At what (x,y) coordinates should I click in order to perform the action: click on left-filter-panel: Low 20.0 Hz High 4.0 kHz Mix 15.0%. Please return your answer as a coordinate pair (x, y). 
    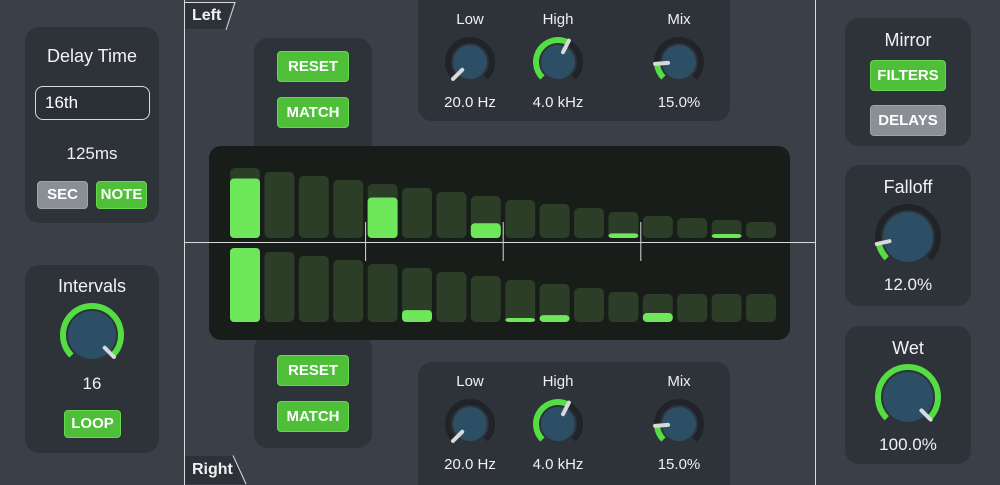
    Looking at the image, I should click on (574, 60).